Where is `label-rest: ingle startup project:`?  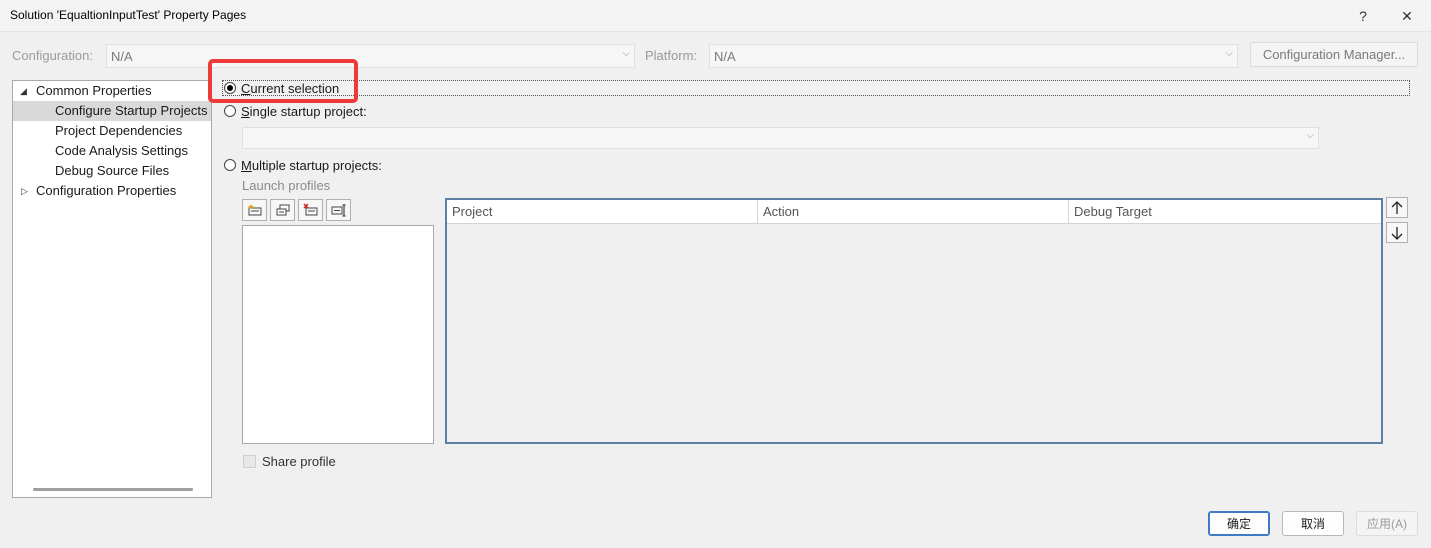 label-rest: ingle startup project: is located at coordinates (308, 111).